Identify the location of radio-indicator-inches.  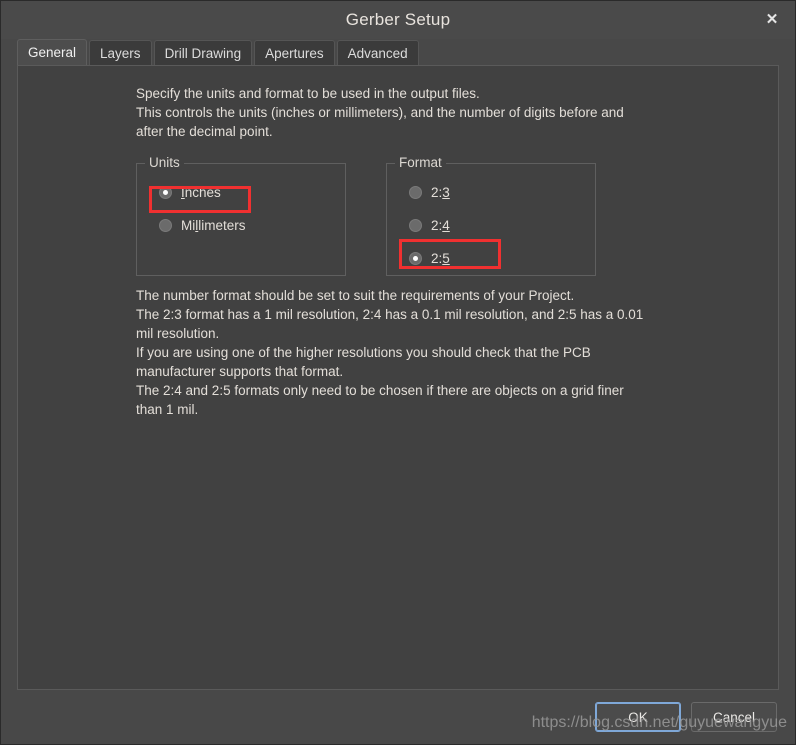
(165, 192).